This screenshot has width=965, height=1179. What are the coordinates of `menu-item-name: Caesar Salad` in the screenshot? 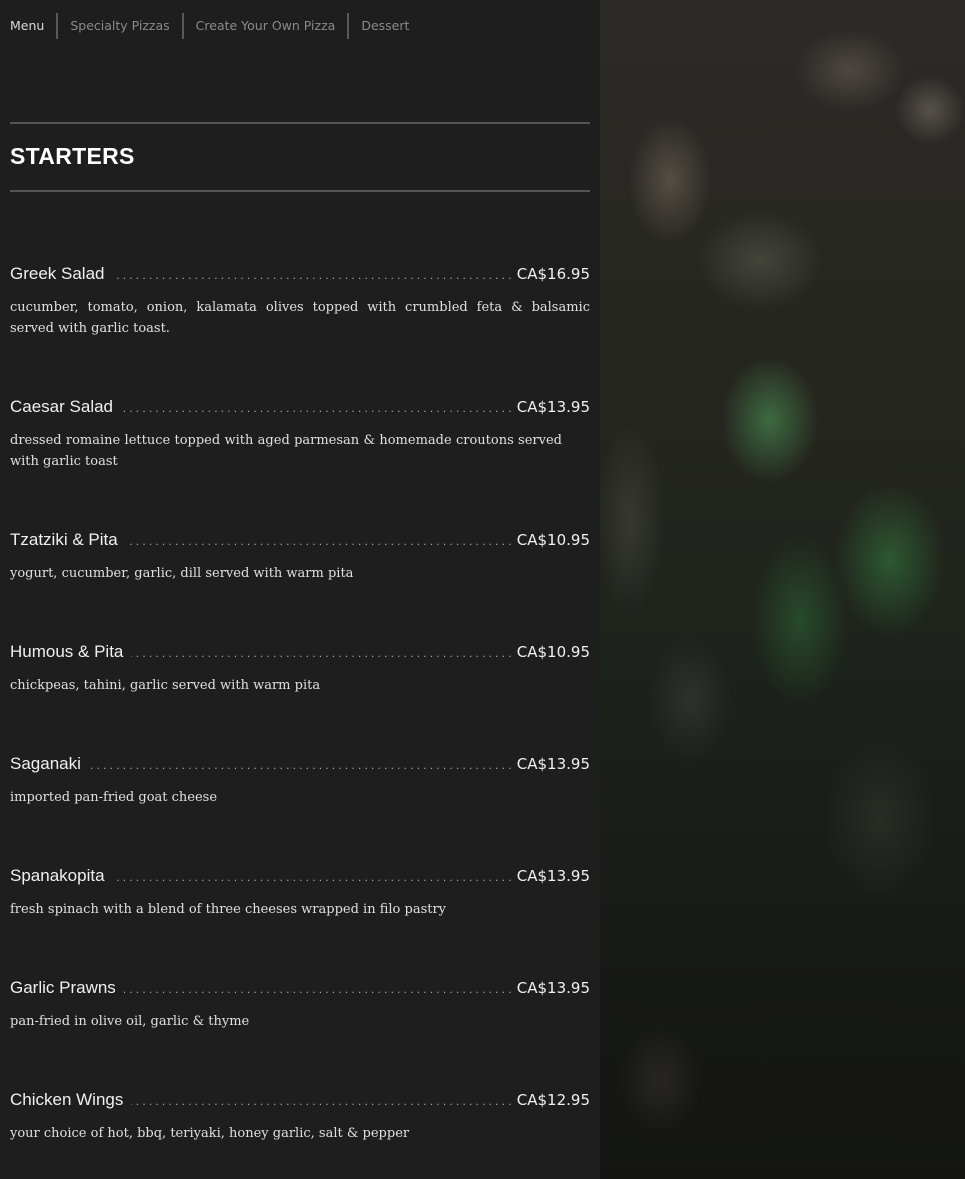 It's located at (62, 406).